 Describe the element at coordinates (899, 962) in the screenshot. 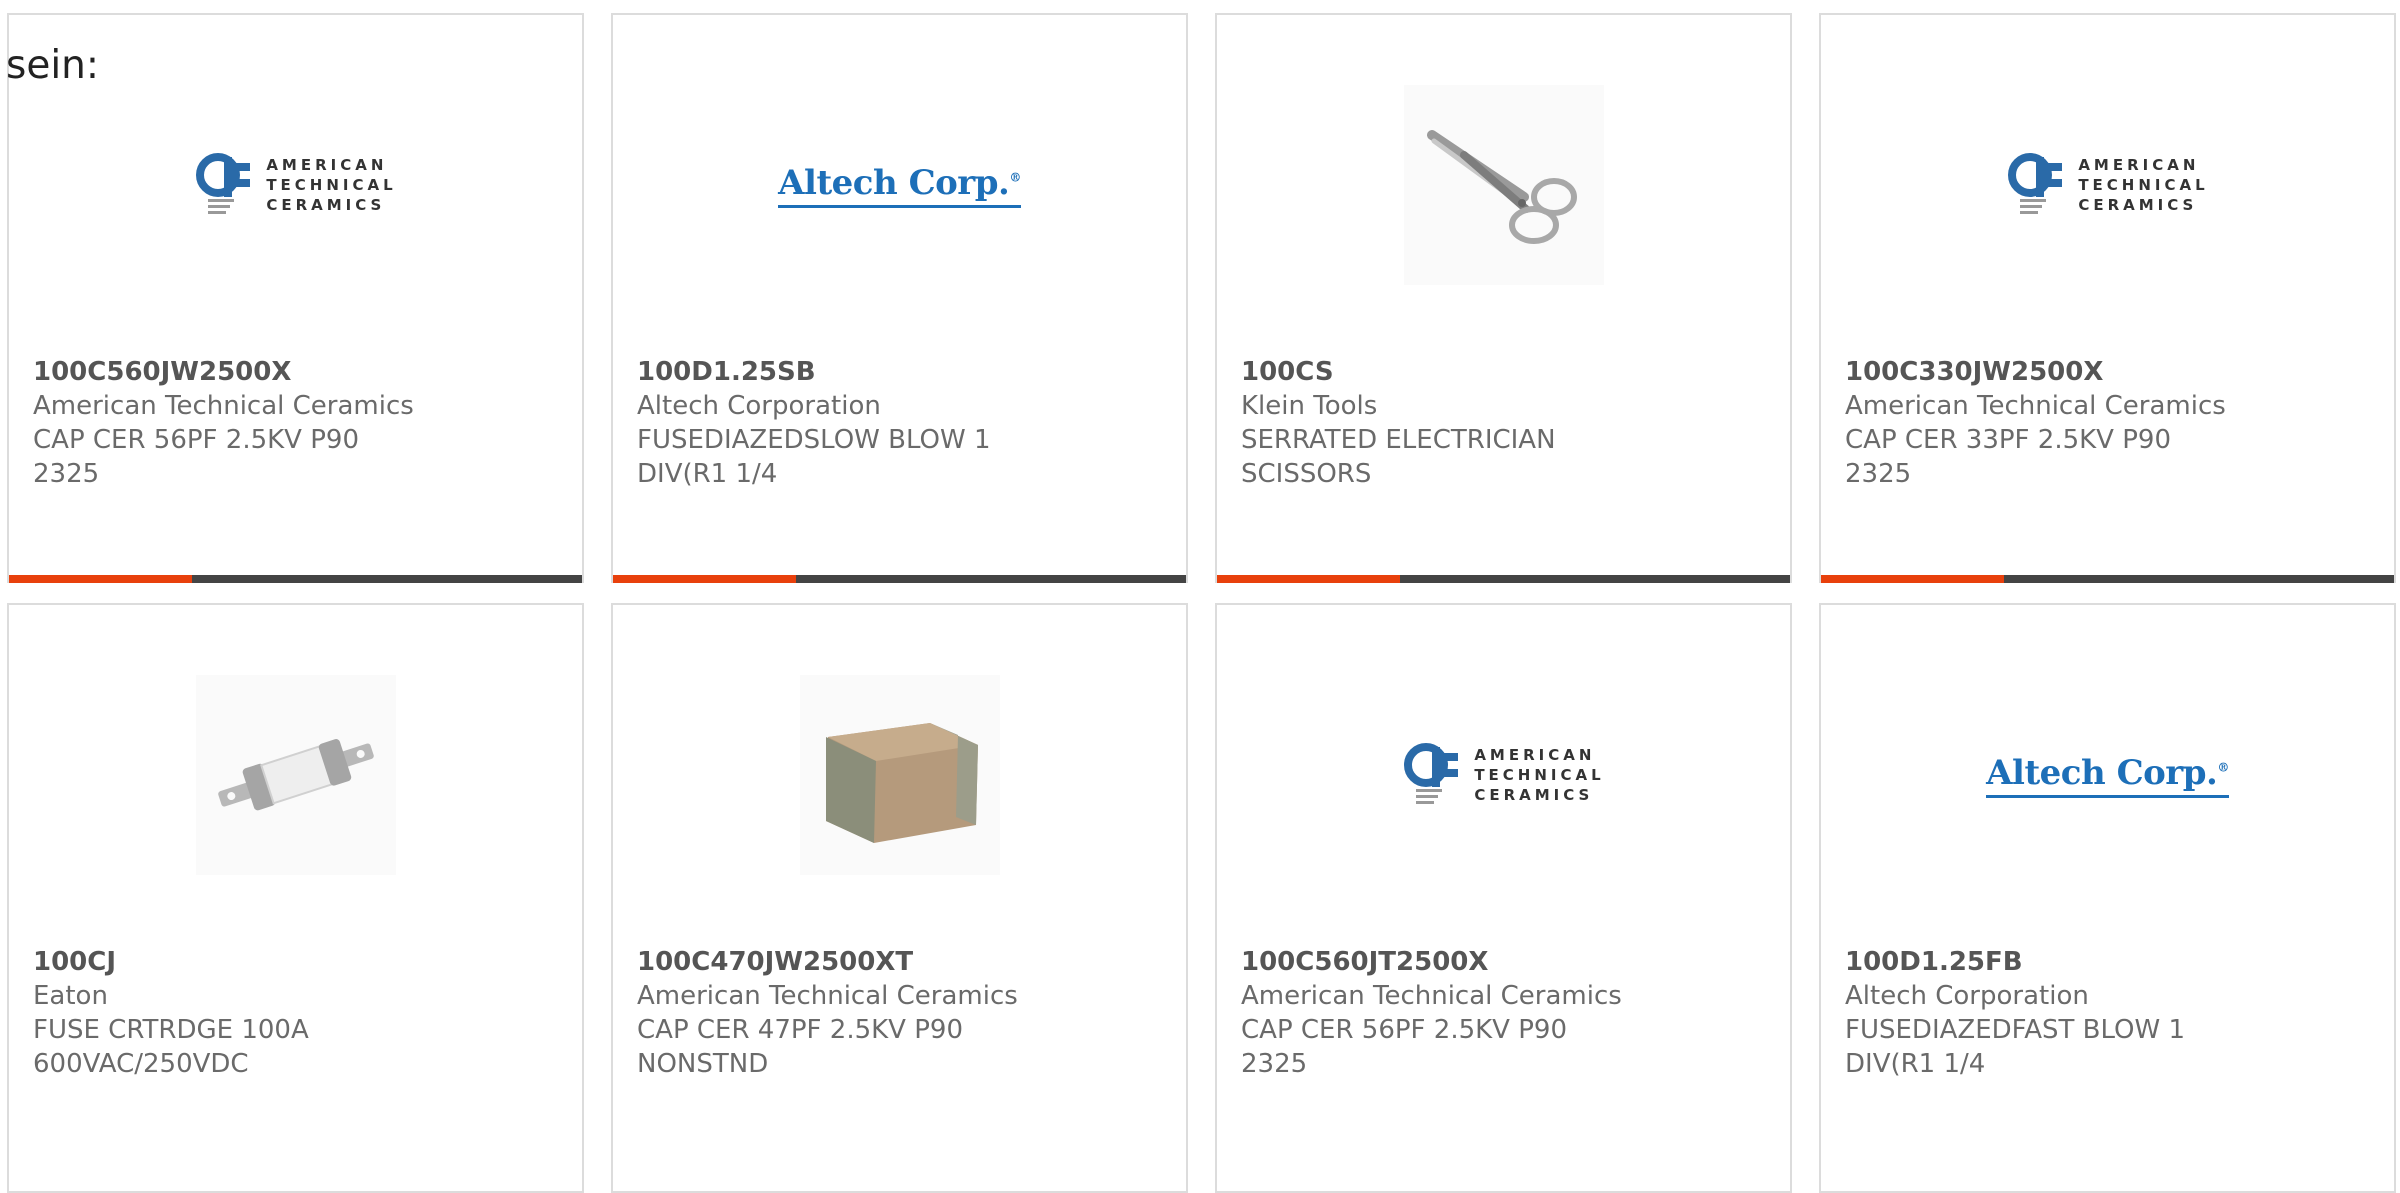

I see `part-number: 100C470JW2500XT` at that location.